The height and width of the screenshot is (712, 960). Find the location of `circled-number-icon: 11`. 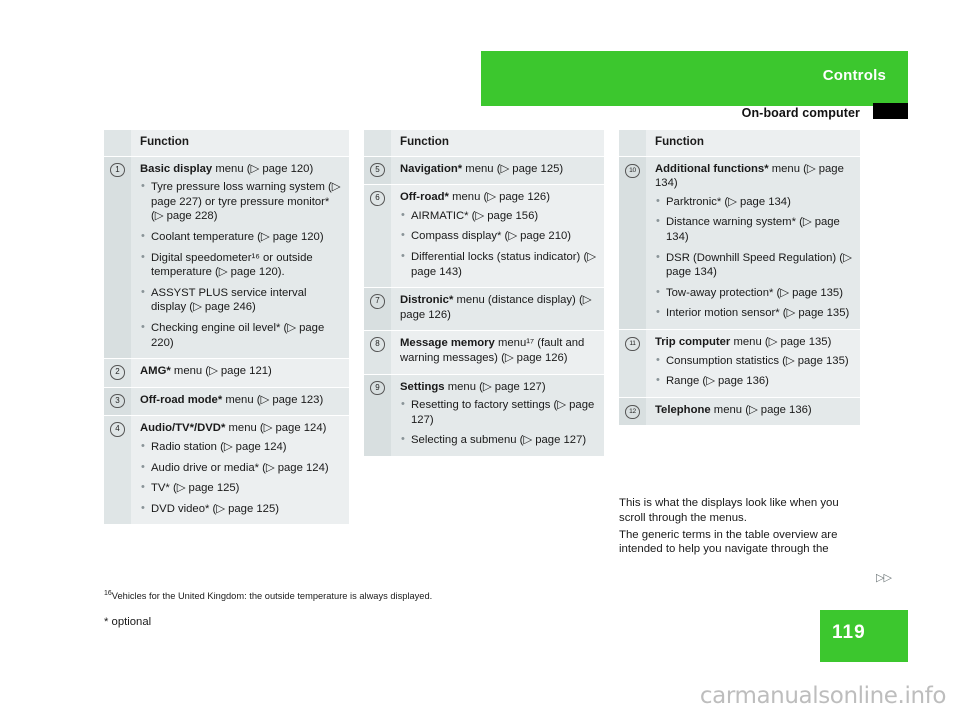

circled-number-icon: 11 is located at coordinates (632, 344).